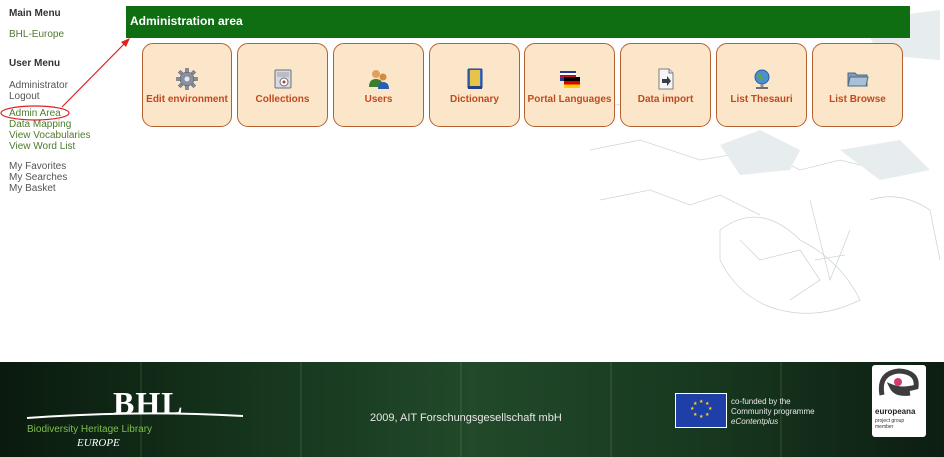 This screenshot has width=944, height=457. I want to click on users-button: Users, so click(378, 85).